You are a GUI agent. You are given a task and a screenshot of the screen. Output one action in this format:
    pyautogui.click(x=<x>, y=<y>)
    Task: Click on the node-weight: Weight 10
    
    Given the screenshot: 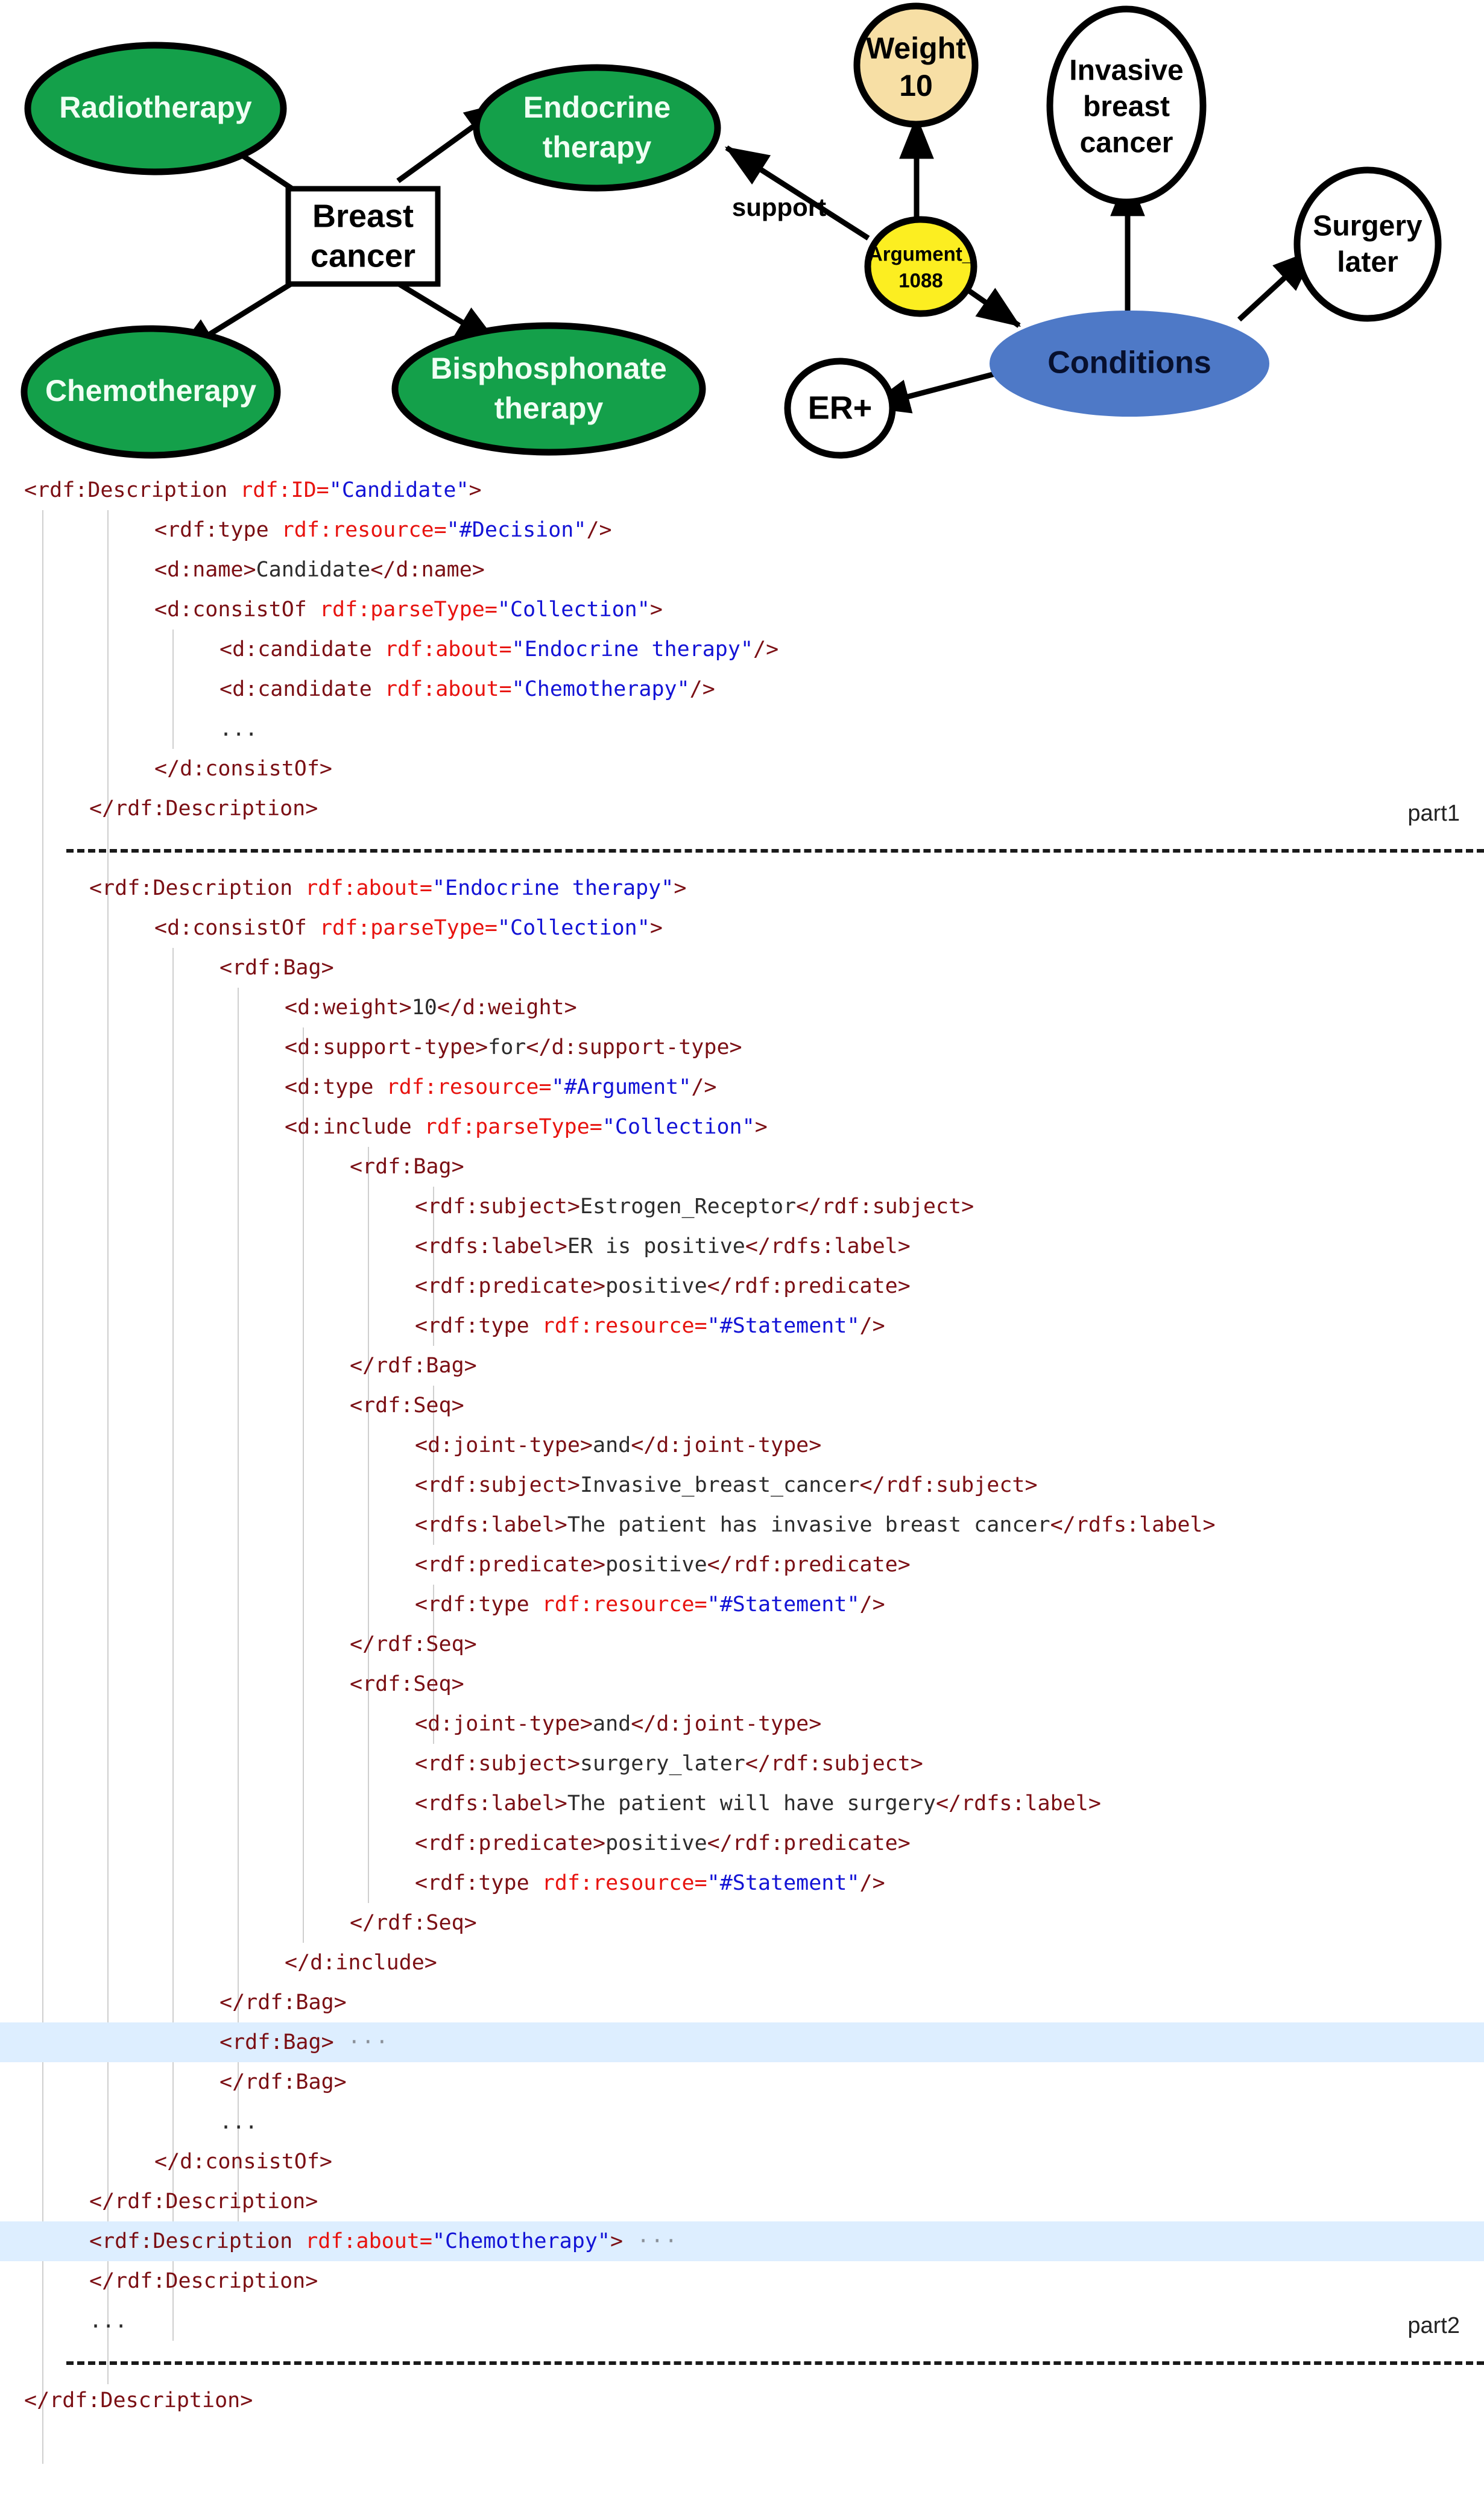 What is the action you would take?
    pyautogui.click(x=916, y=65)
    